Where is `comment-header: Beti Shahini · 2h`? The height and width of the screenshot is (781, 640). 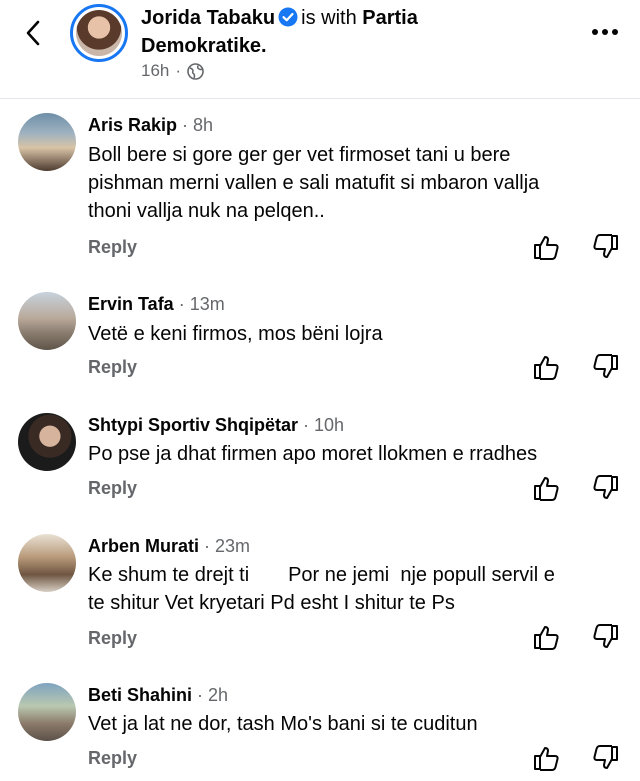 comment-header: Beti Shahini · 2h is located at coordinates (158, 695).